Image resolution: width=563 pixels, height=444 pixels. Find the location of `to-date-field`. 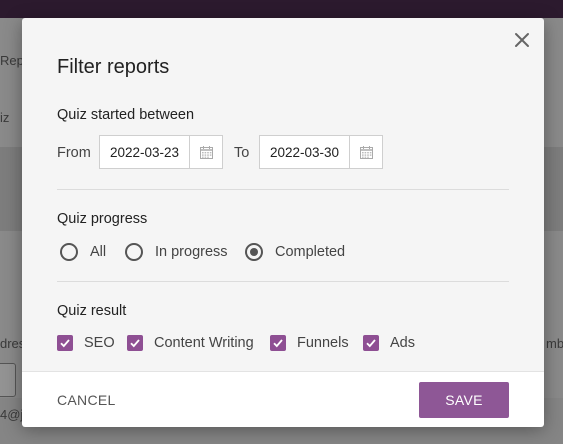

to-date-field is located at coordinates (321, 152).